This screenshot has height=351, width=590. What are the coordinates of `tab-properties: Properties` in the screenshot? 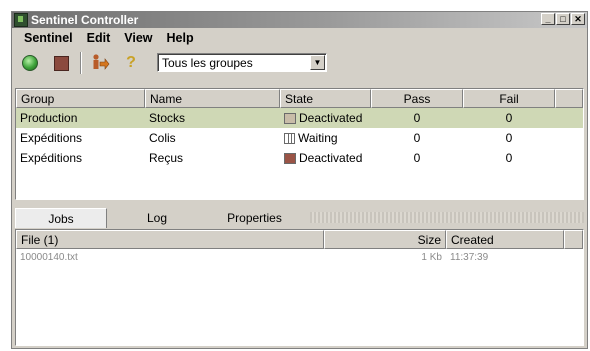 It's located at (254, 218).